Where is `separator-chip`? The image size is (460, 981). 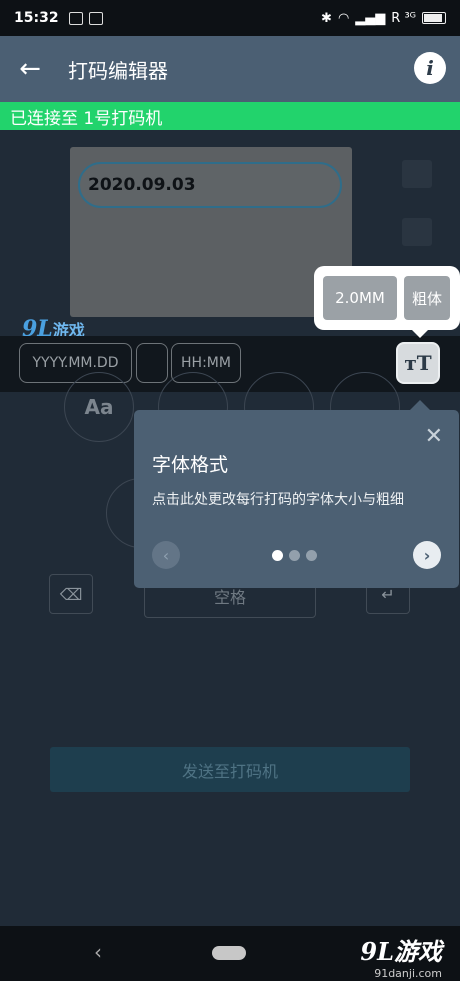
separator-chip is located at coordinates (152, 363).